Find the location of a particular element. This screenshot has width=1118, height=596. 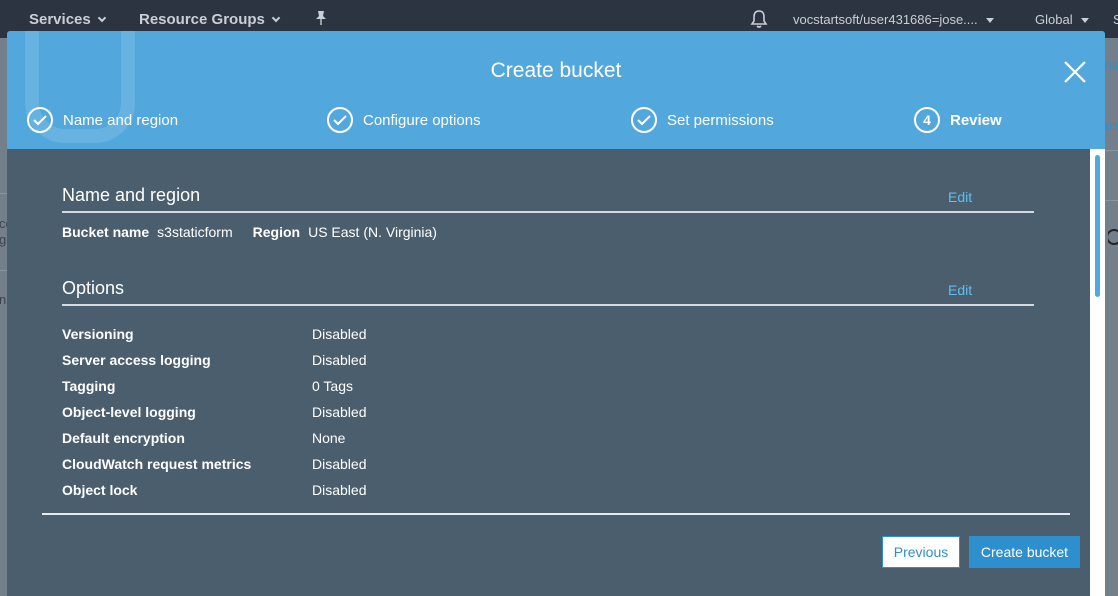

option-value: 0 Tags is located at coordinates (332, 386).